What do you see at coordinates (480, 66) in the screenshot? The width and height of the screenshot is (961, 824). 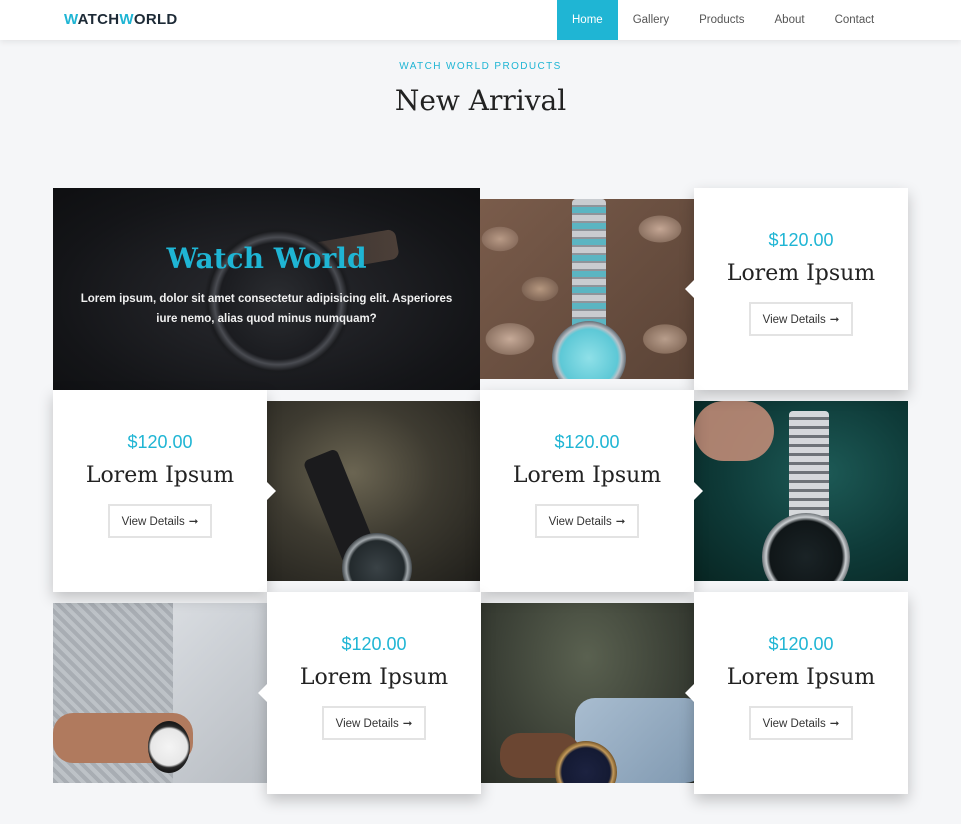 I see `section-eyebrow: WATCH WORLD PRODUCTS` at bounding box center [480, 66].